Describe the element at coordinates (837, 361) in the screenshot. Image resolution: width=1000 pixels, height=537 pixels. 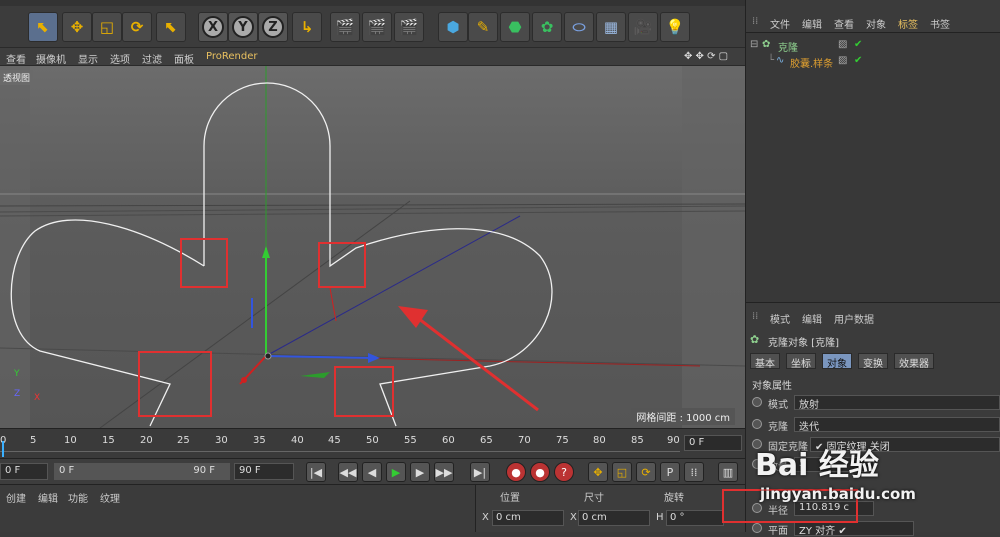
I see `tab-object: 对象` at that location.